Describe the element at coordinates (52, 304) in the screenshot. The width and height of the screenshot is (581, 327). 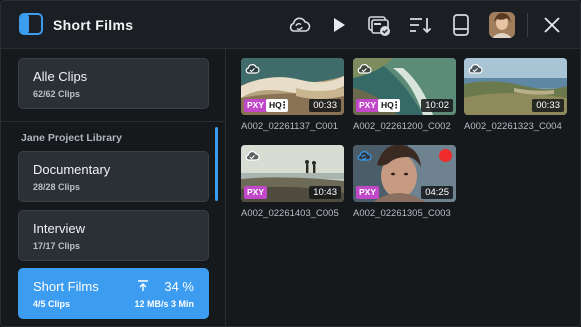
I see `sidebar-item-count: 4/5 Clips` at that location.